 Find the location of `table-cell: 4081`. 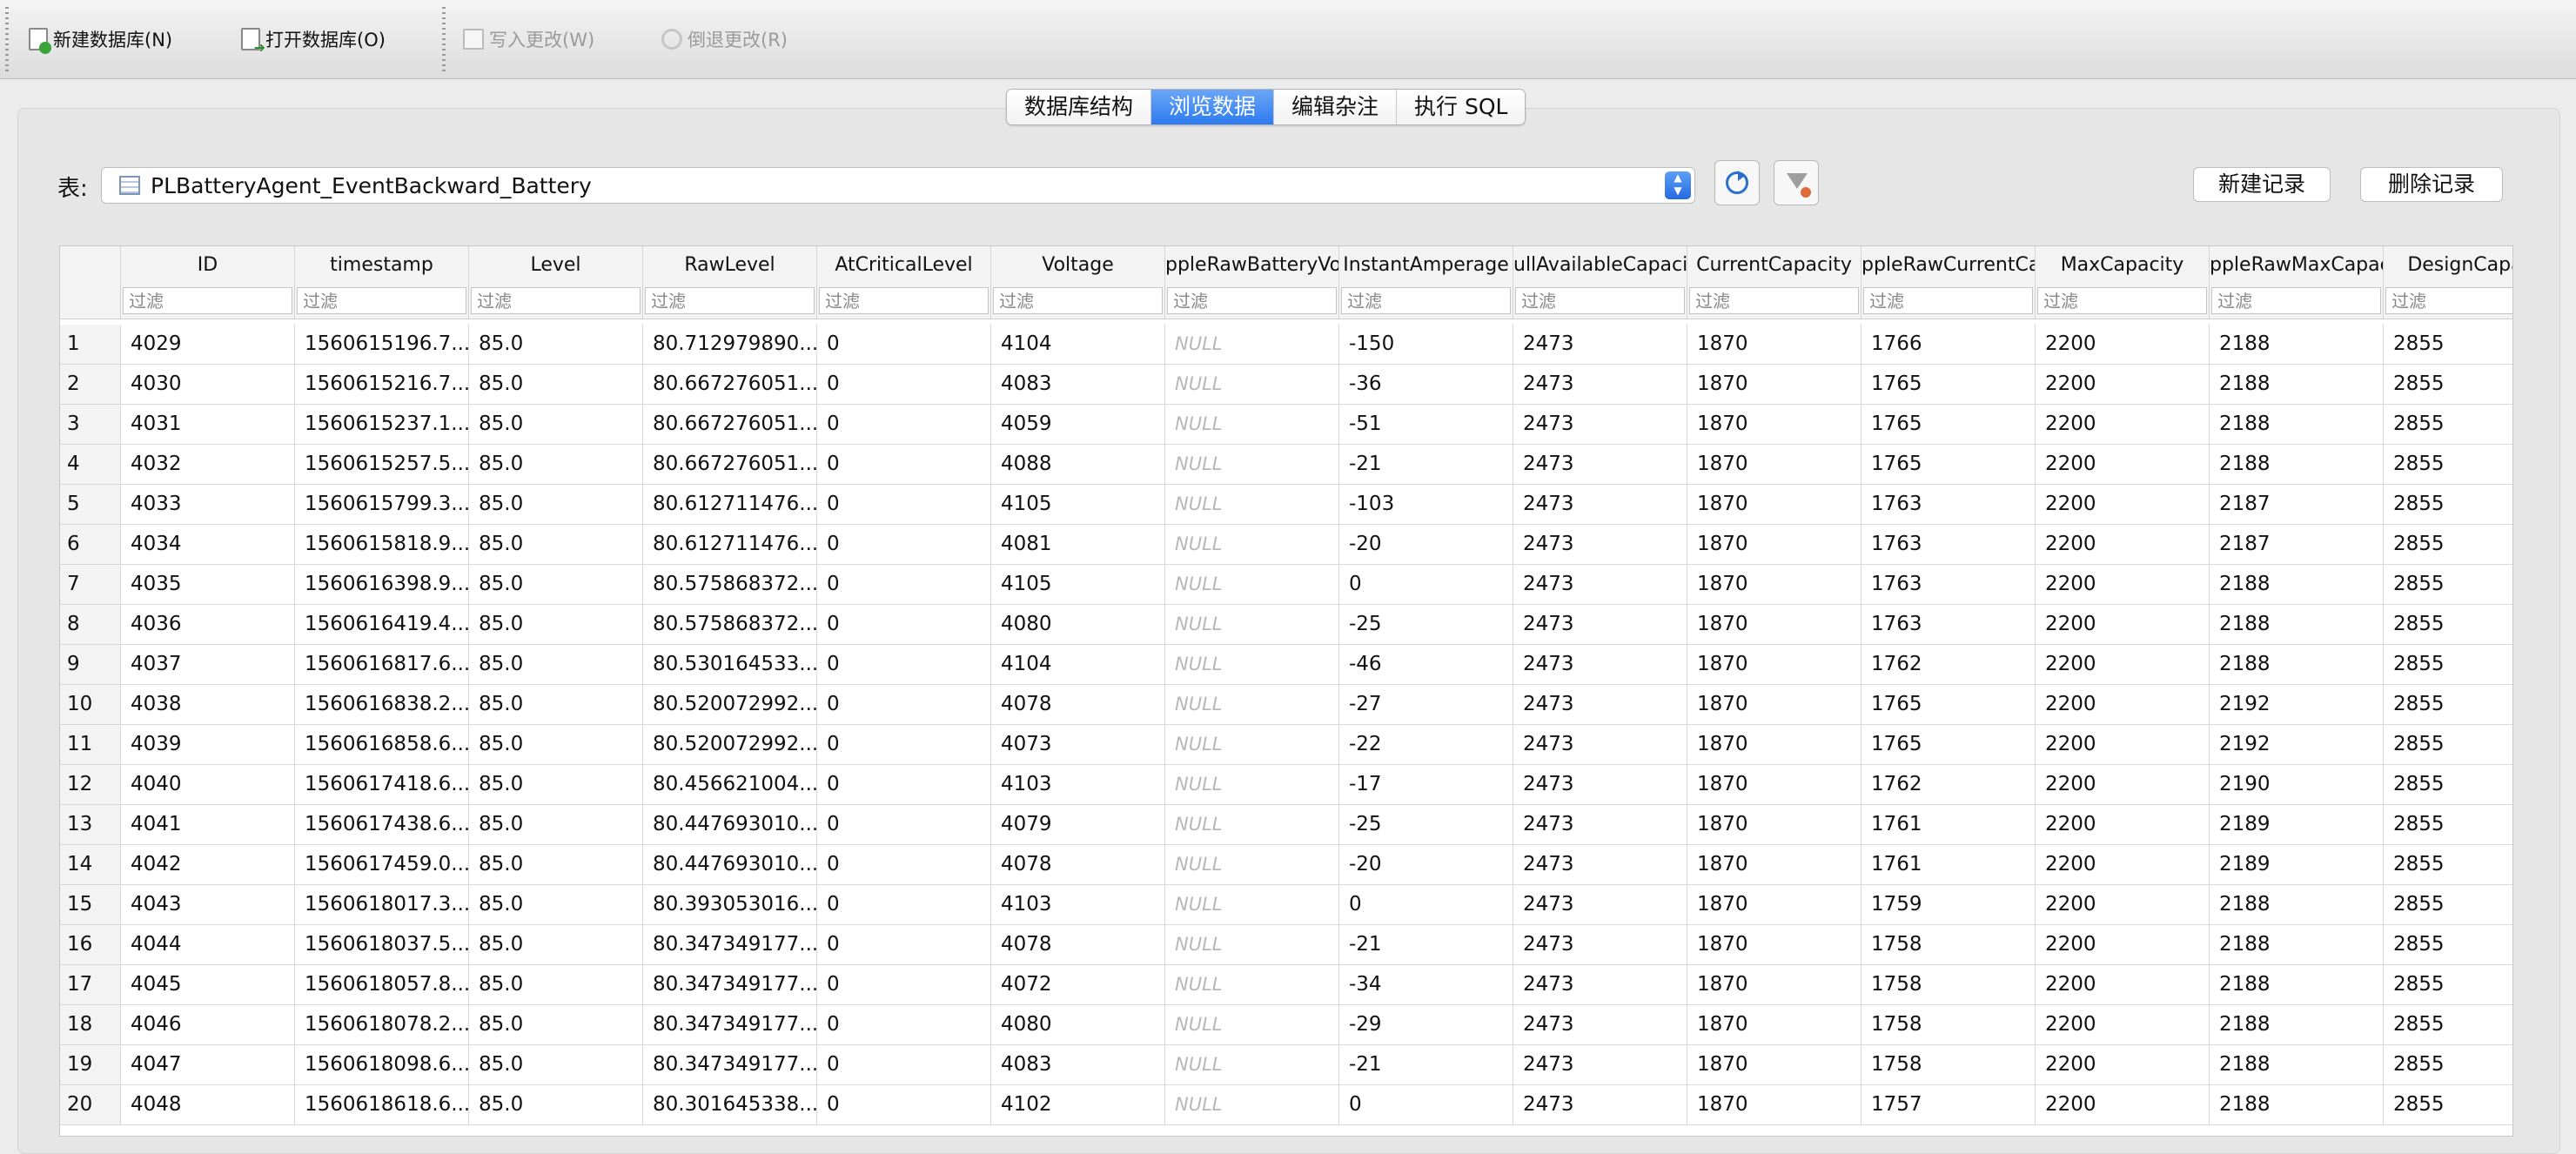

table-cell: 4081 is located at coordinates (1078, 544).